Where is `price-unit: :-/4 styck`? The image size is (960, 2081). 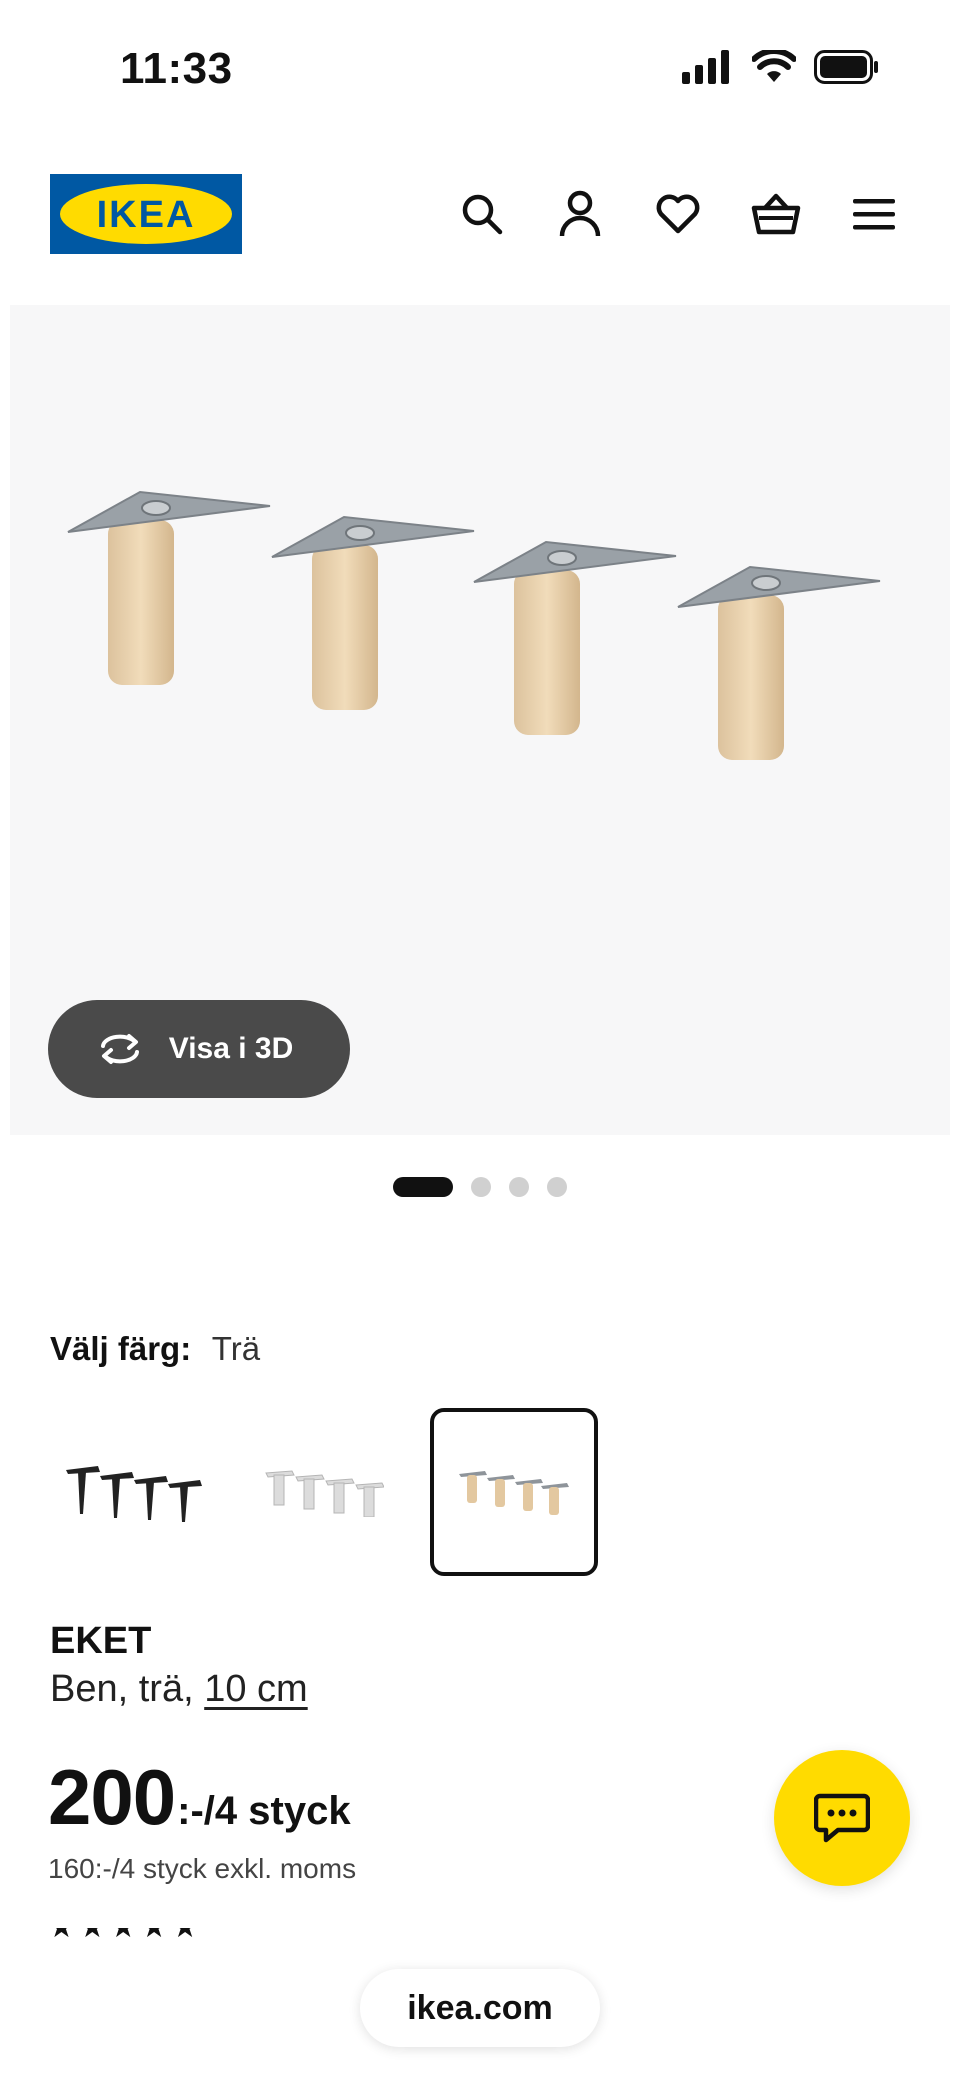 price-unit: :-/4 styck is located at coordinates (264, 1811).